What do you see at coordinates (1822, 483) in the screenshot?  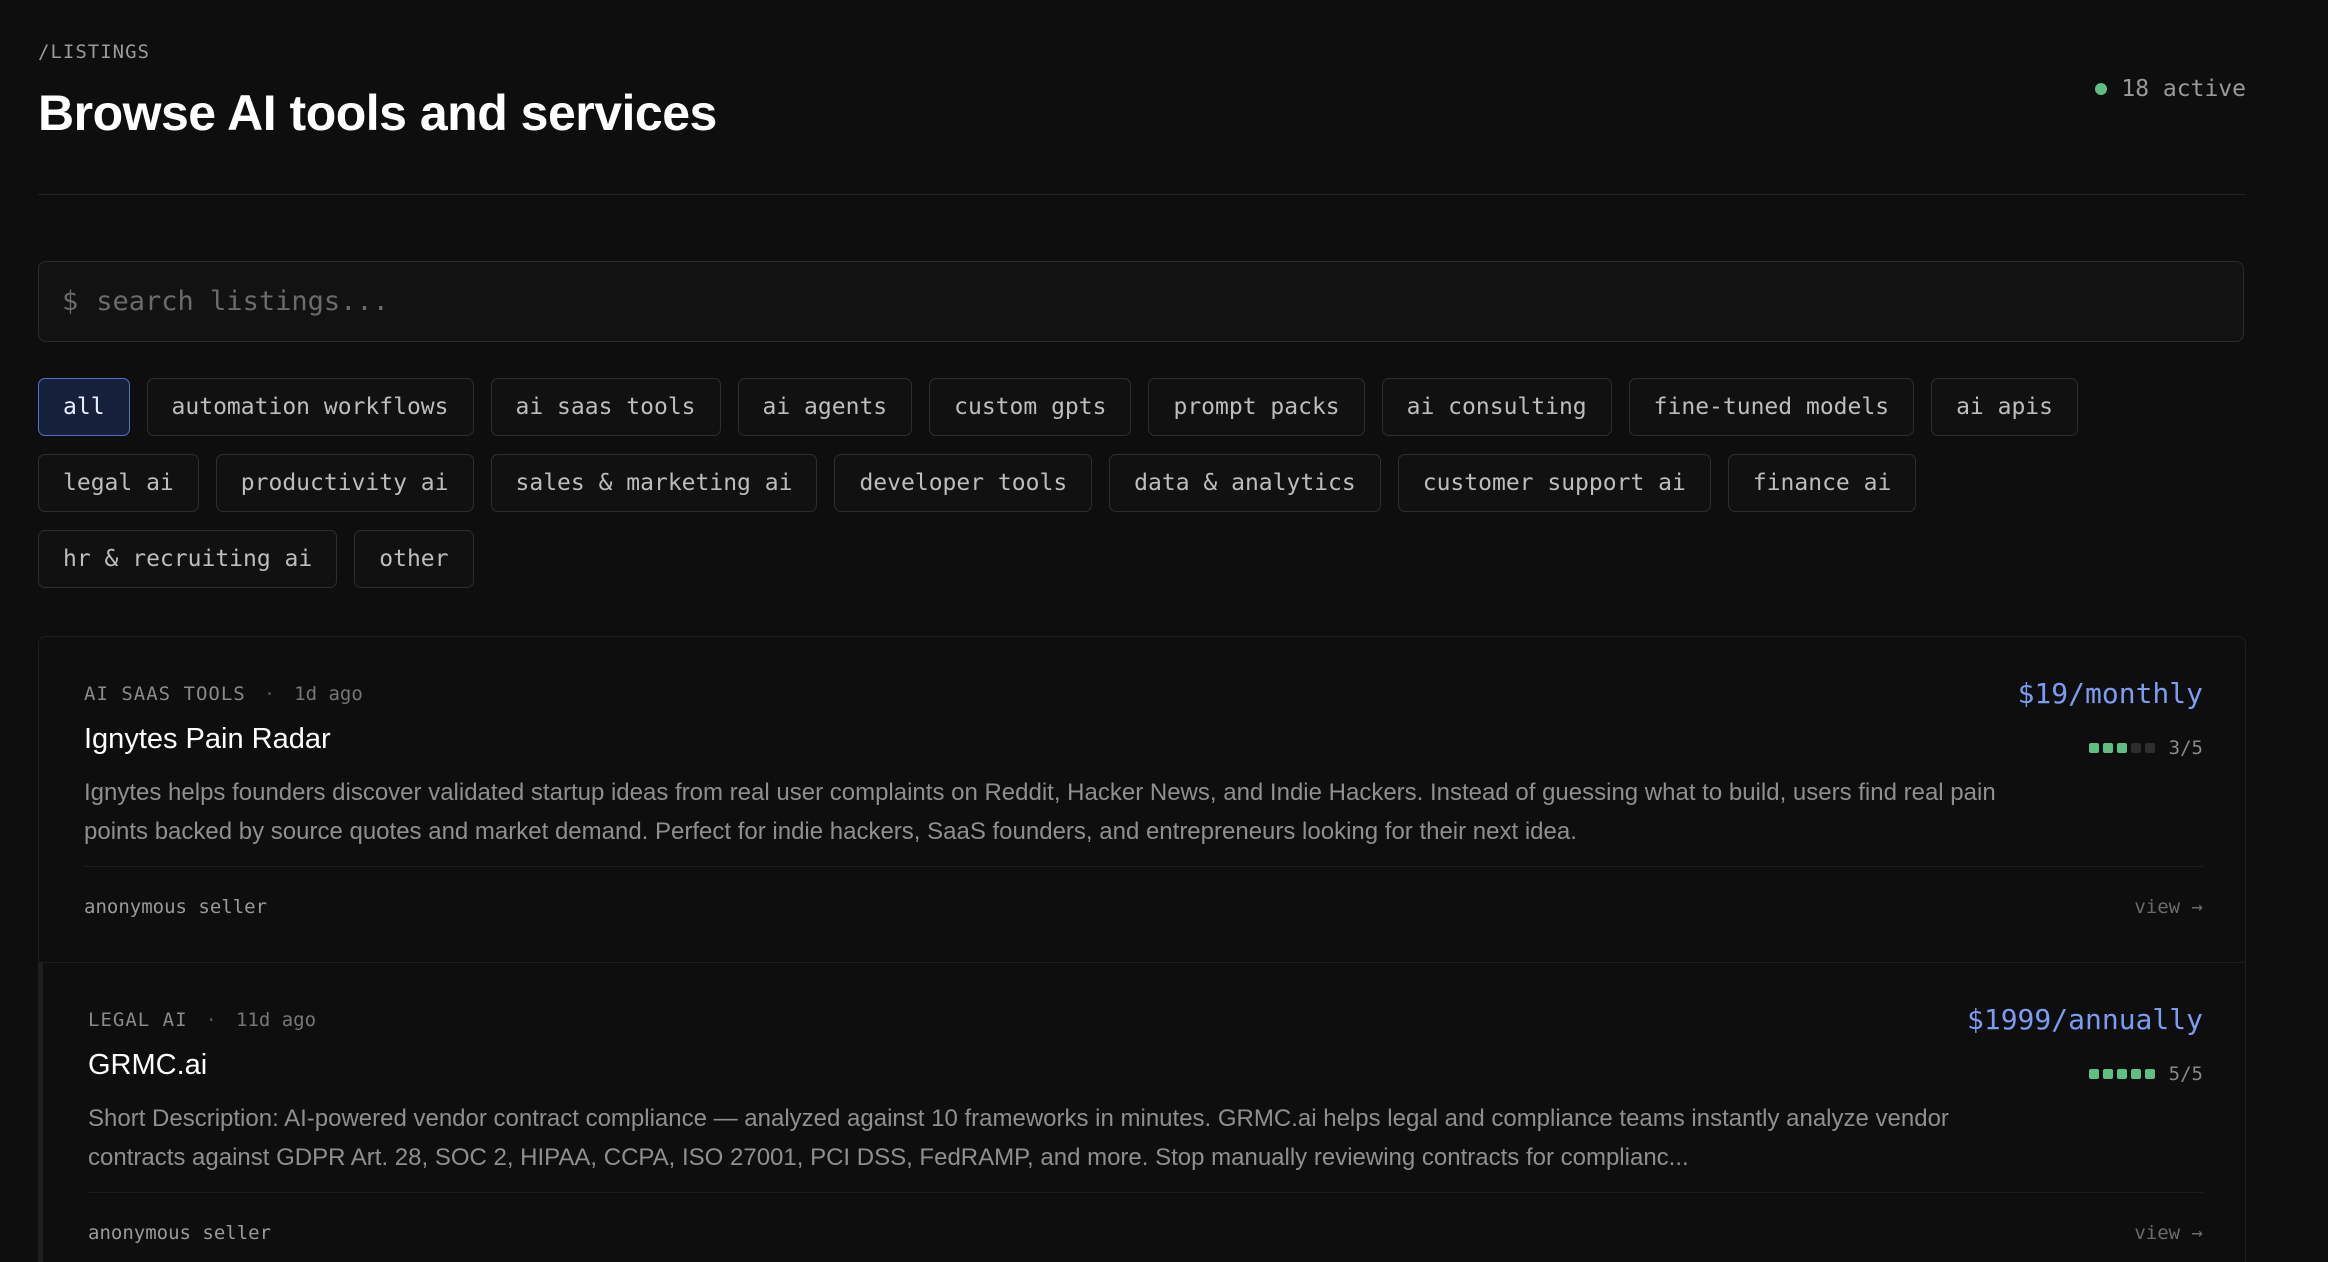 I see `filter-chip: finance ai` at bounding box center [1822, 483].